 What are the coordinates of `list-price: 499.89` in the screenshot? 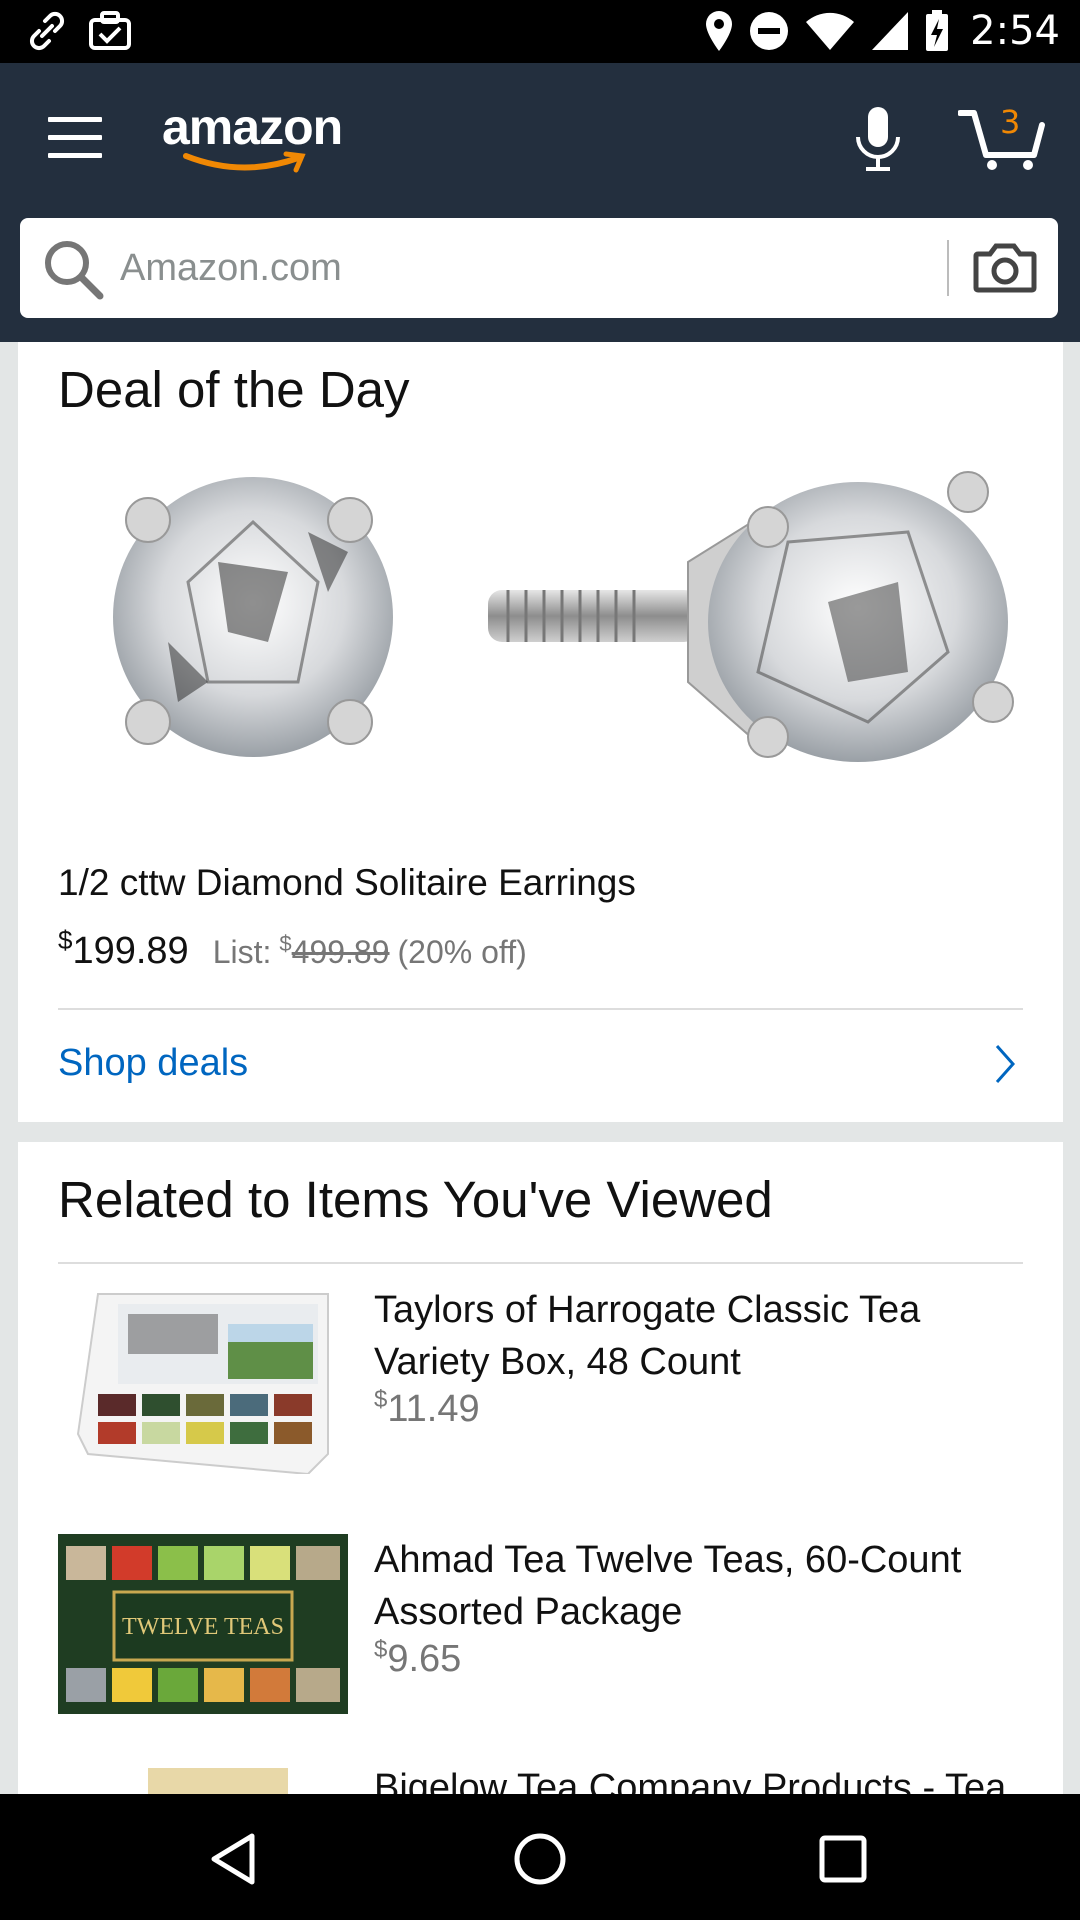 It's located at (340, 952).